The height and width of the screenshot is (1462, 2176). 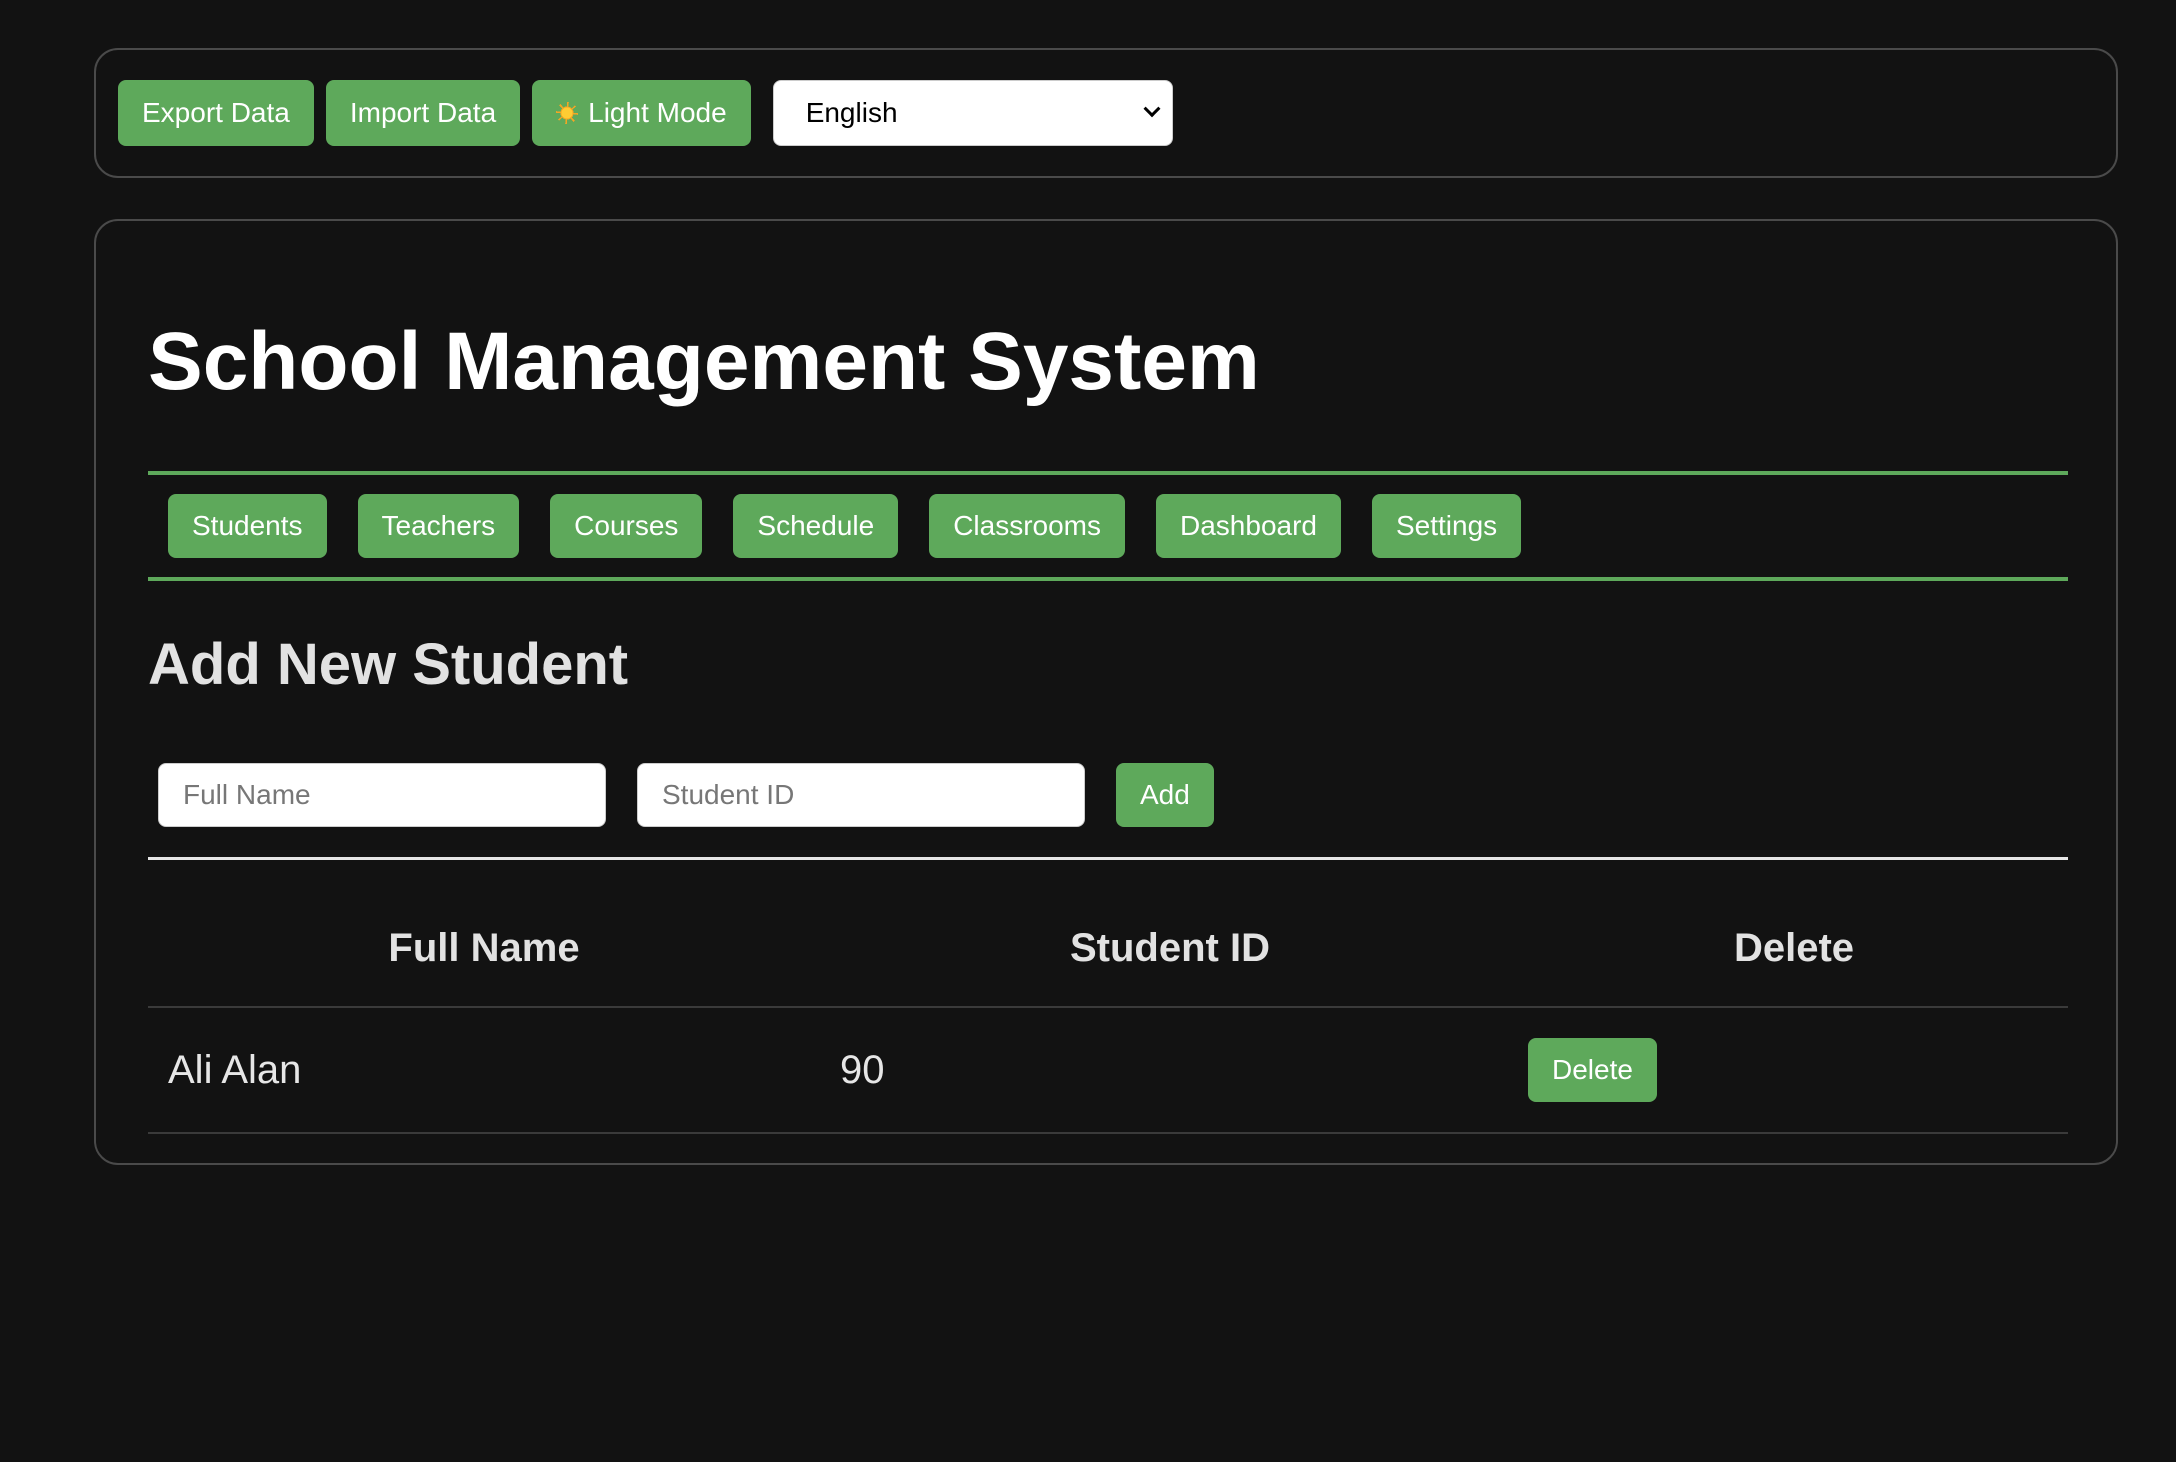 What do you see at coordinates (1170, 1070) in the screenshot?
I see `cell-student-id: 90` at bounding box center [1170, 1070].